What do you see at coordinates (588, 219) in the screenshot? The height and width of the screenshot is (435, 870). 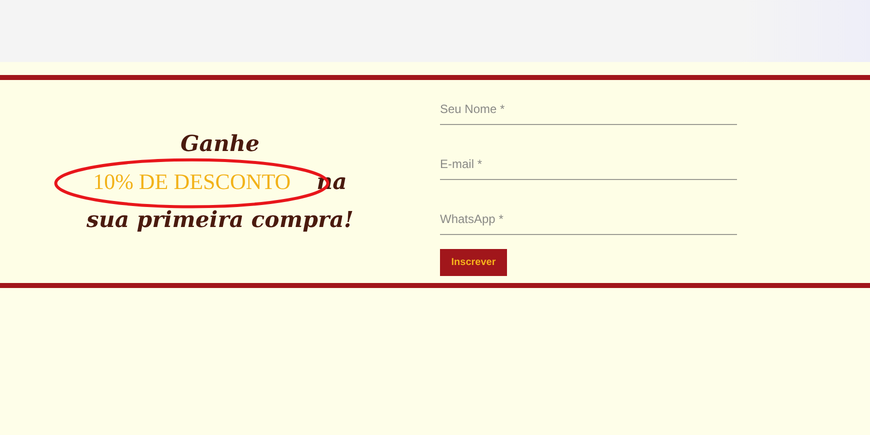 I see `input-field: WhatsApp *` at bounding box center [588, 219].